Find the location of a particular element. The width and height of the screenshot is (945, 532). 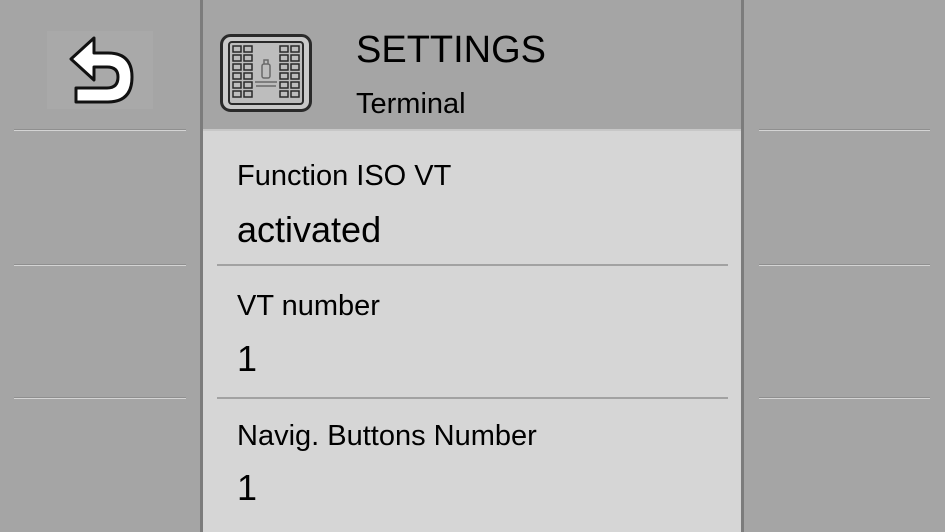

setting-function-iso-vt: Function ISO VT activated is located at coordinates (472, 198).